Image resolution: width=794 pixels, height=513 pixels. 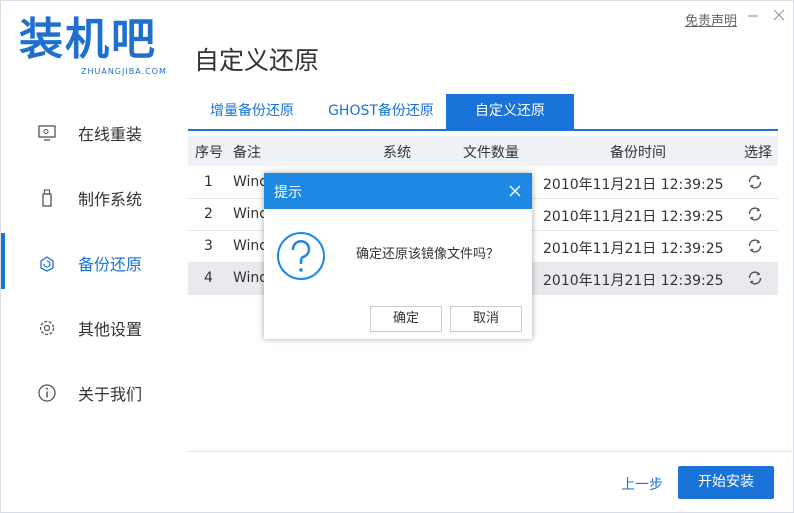 What do you see at coordinates (510, 111) in the screenshot?
I see `tab-custom-restore: 自定义还原` at bounding box center [510, 111].